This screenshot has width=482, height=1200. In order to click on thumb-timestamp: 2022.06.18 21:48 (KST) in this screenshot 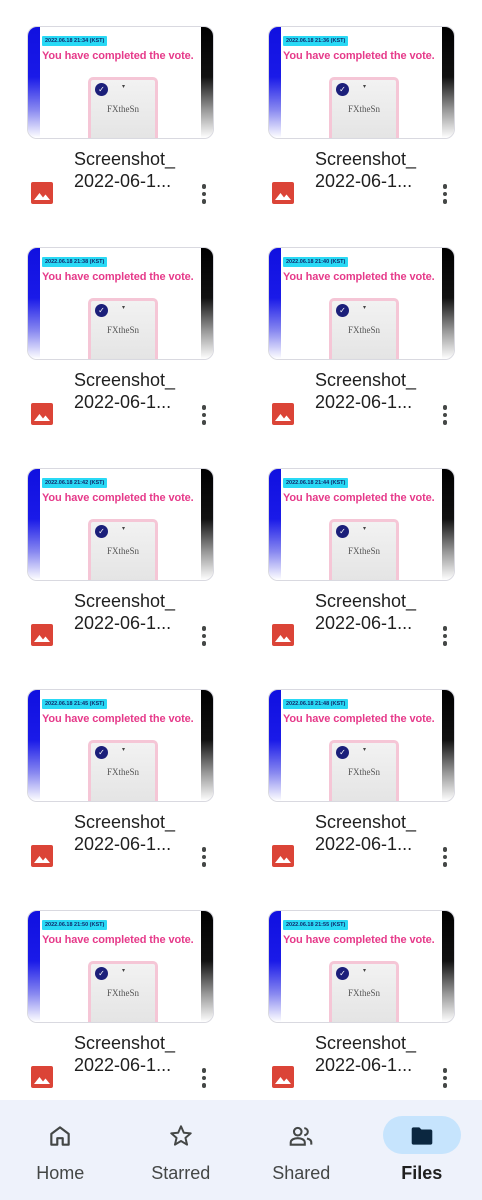, I will do `click(316, 704)`.